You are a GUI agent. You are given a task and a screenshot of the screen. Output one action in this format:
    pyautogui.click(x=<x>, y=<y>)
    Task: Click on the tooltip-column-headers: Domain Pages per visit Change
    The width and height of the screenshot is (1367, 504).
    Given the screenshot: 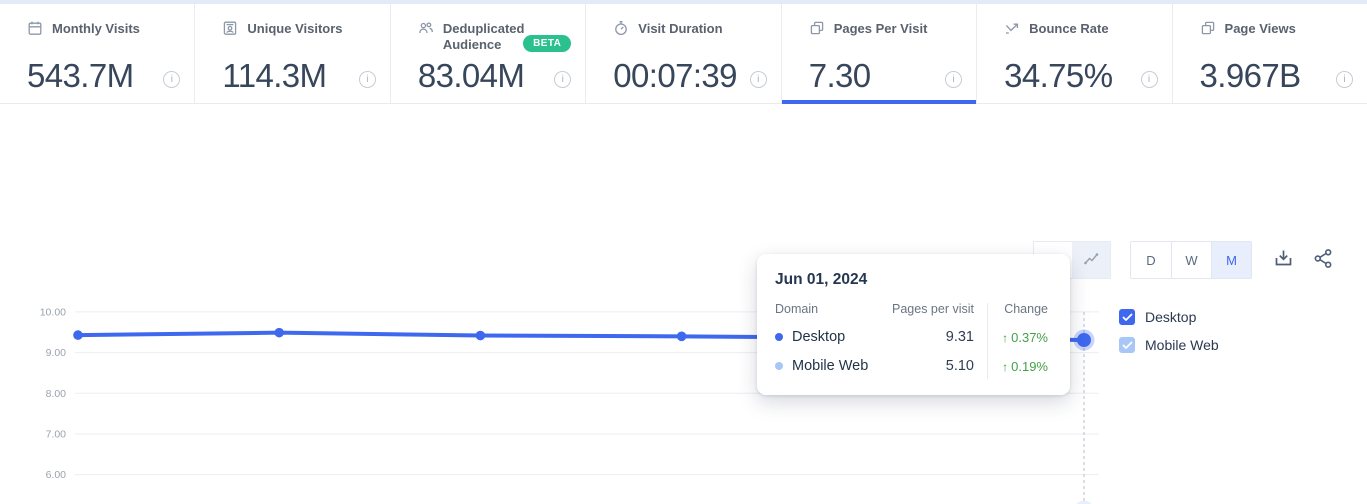 What is the action you would take?
    pyautogui.click(x=913, y=309)
    